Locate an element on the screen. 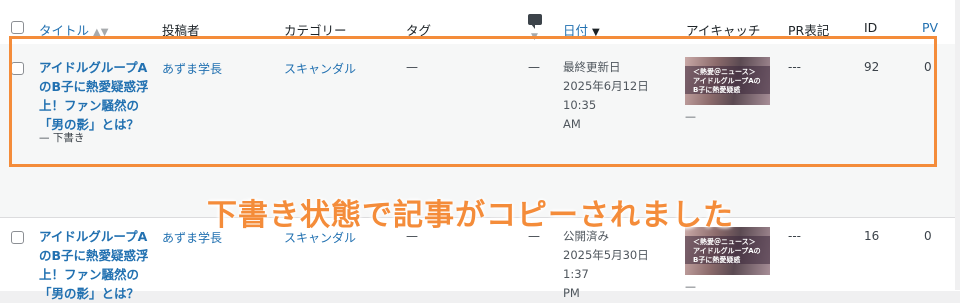 Image resolution: width=960 pixels, height=303 pixels. annotation-banner: 下書き状態で記事がコピーされました is located at coordinates (470, 215).